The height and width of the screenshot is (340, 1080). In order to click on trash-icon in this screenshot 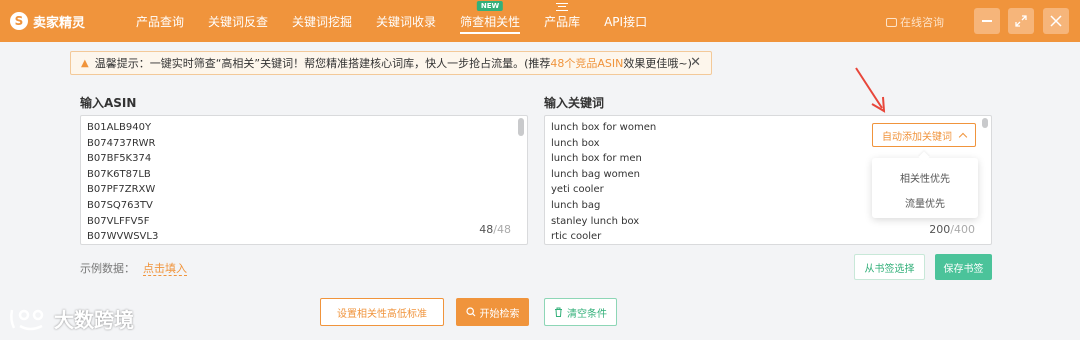, I will do `click(558, 312)`.